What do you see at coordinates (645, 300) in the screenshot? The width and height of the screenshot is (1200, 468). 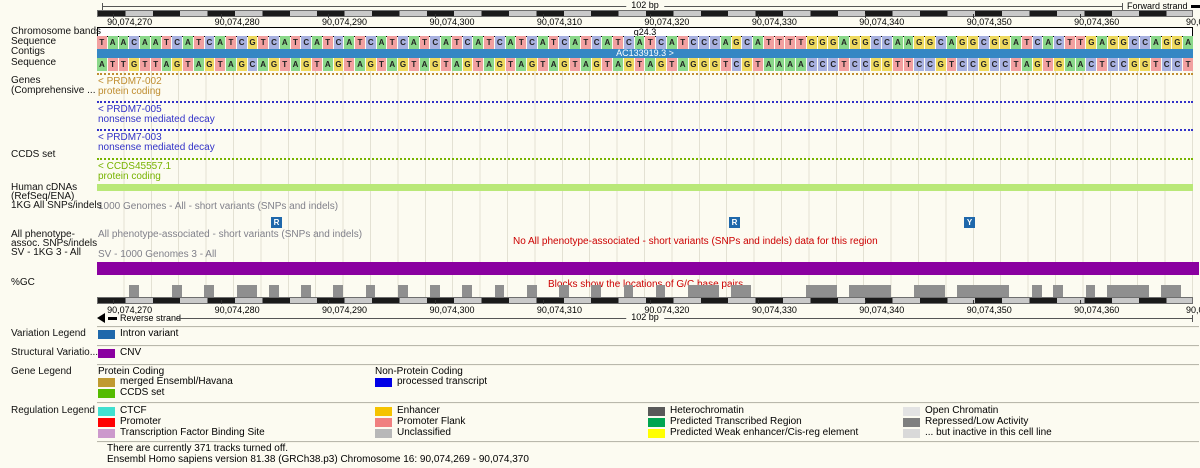 I see `ruler-bar-bottom` at bounding box center [645, 300].